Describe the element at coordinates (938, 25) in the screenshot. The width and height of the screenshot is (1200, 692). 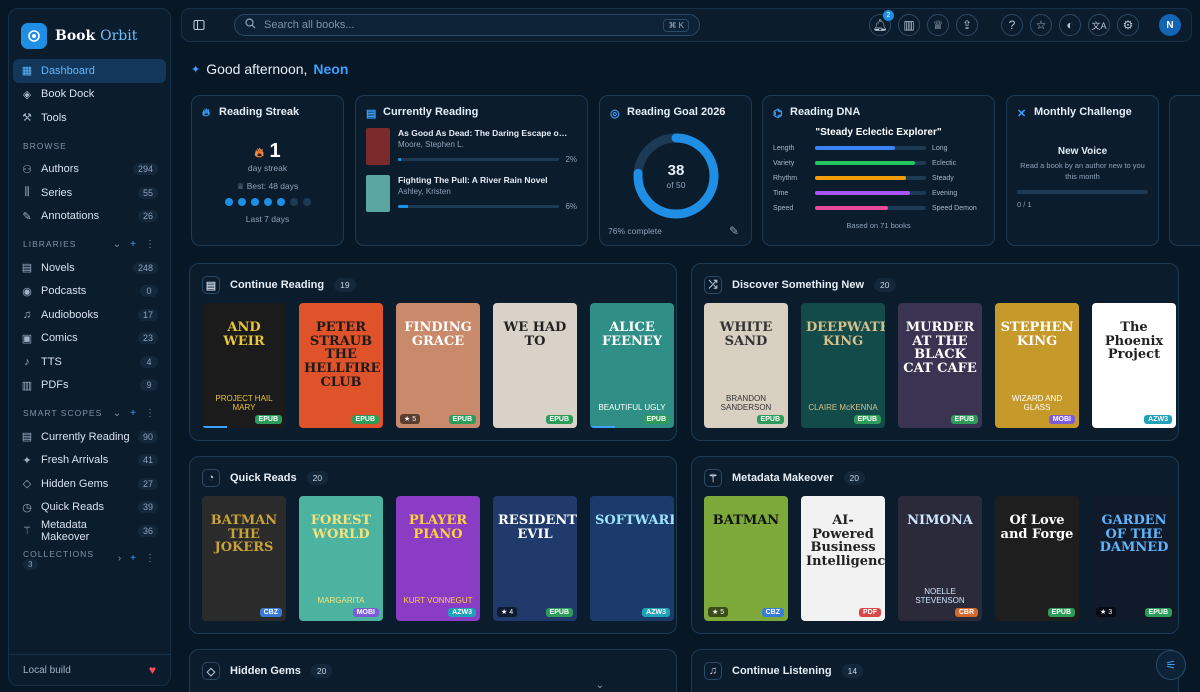
I see `achievements-button: ♕` at that location.